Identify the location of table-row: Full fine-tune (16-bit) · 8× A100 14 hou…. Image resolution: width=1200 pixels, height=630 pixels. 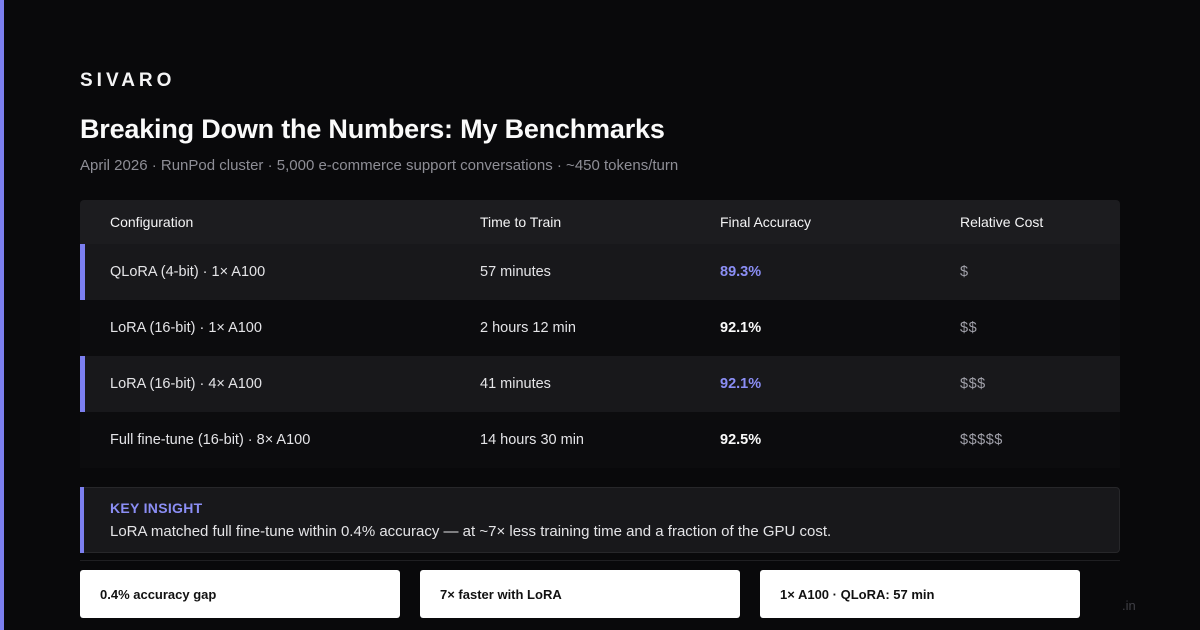
(600, 440).